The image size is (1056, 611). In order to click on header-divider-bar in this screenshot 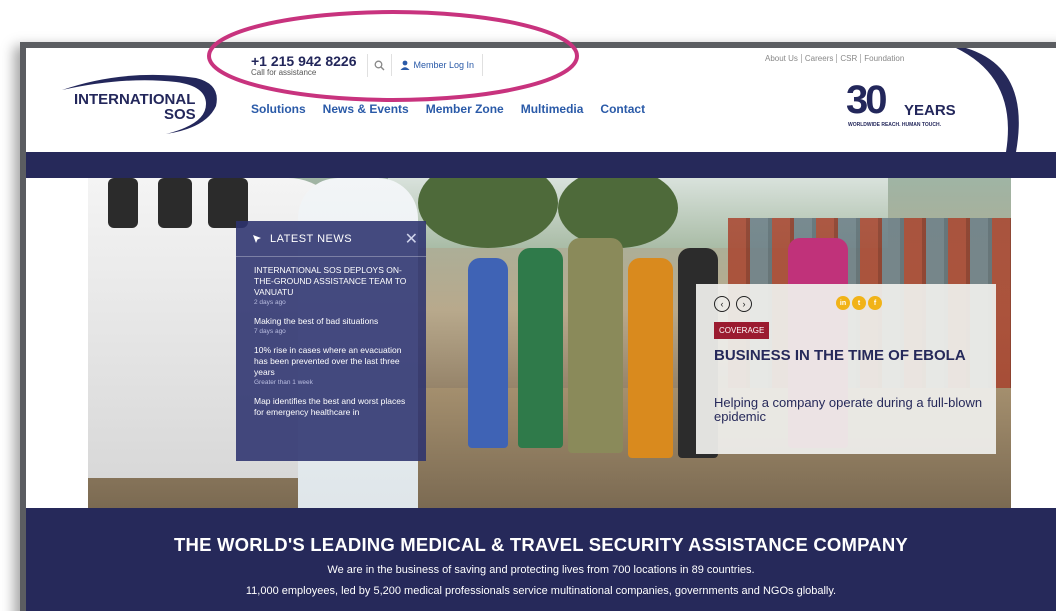, I will do `click(541, 165)`.